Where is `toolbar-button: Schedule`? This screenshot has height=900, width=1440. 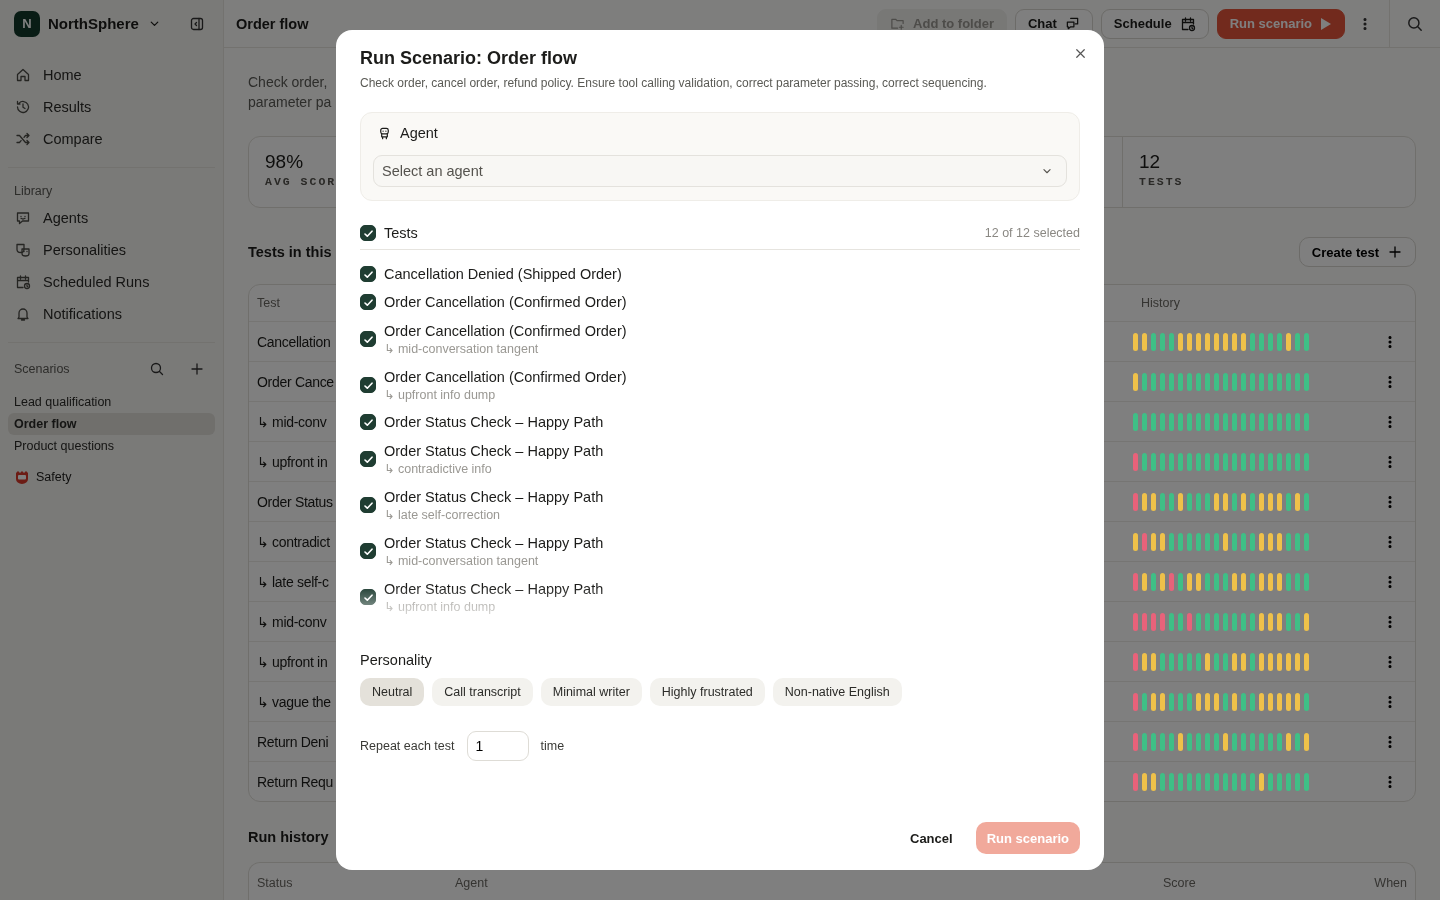
toolbar-button: Schedule is located at coordinates (1154, 23).